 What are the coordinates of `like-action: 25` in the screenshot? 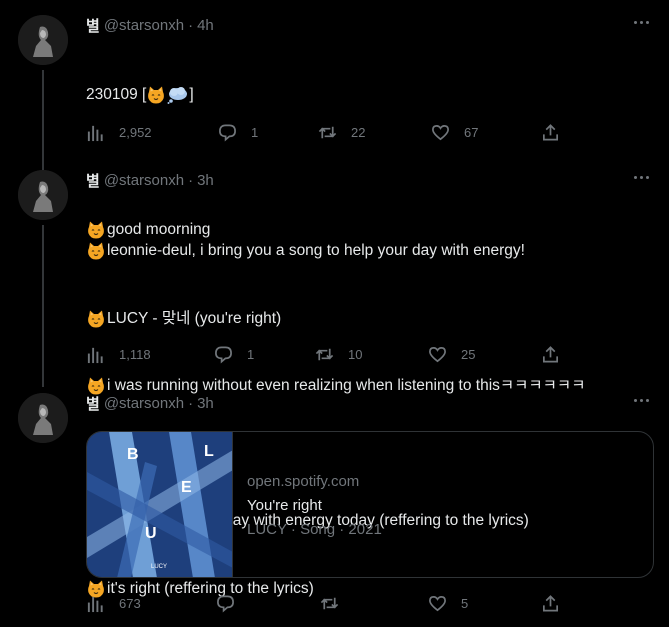 It's located at (451, 354).